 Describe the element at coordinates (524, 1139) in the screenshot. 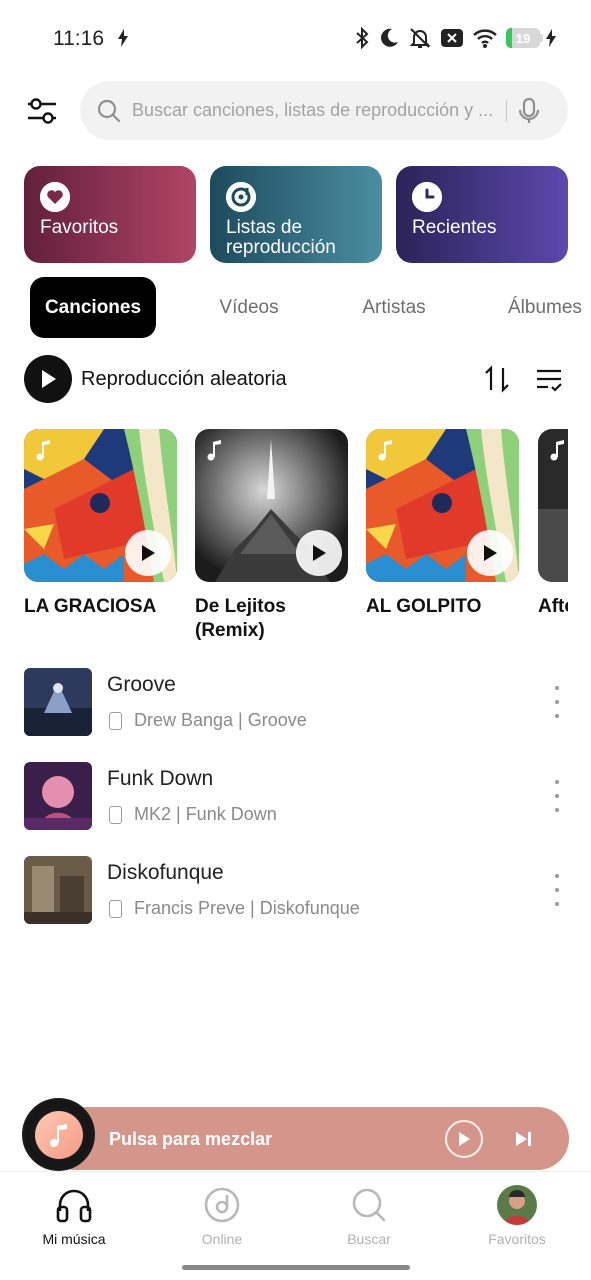

I see `next-track-icon` at that location.